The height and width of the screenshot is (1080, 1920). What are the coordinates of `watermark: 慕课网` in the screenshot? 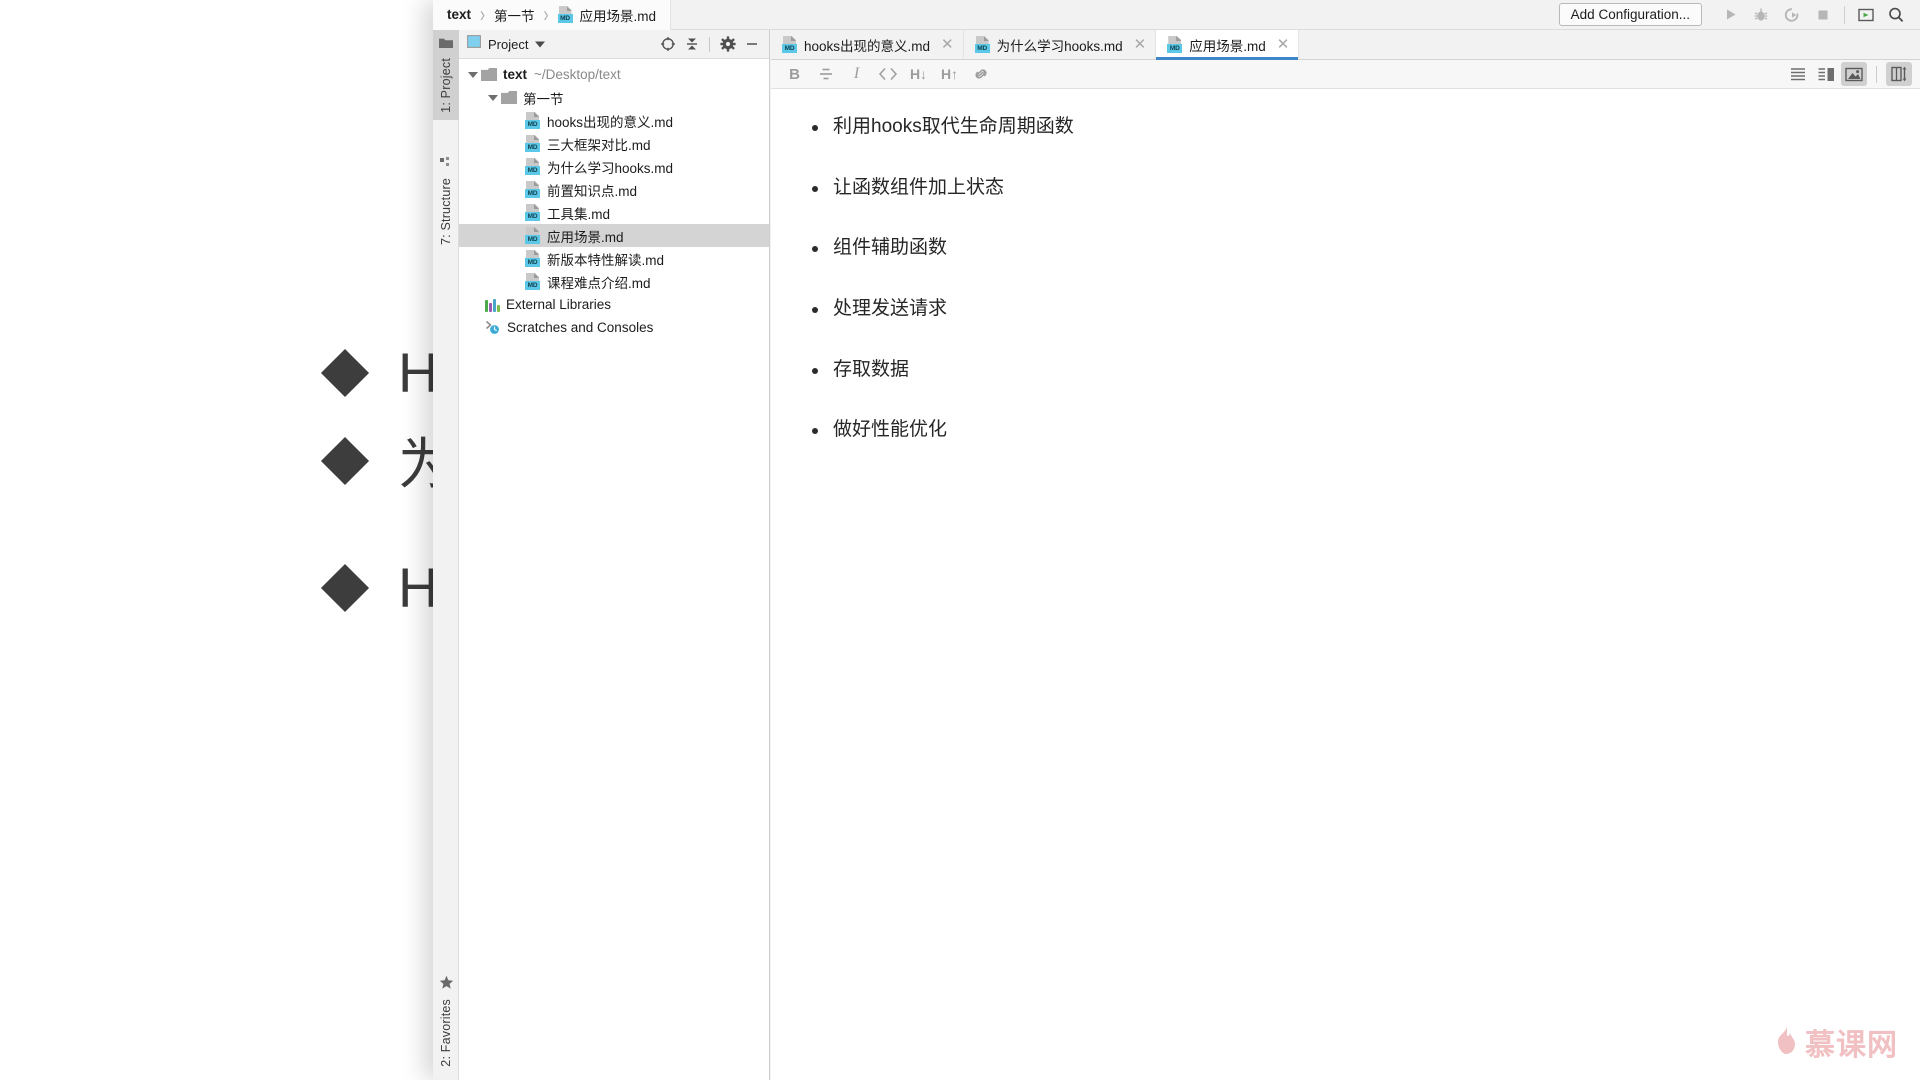 It's located at (1835, 1042).